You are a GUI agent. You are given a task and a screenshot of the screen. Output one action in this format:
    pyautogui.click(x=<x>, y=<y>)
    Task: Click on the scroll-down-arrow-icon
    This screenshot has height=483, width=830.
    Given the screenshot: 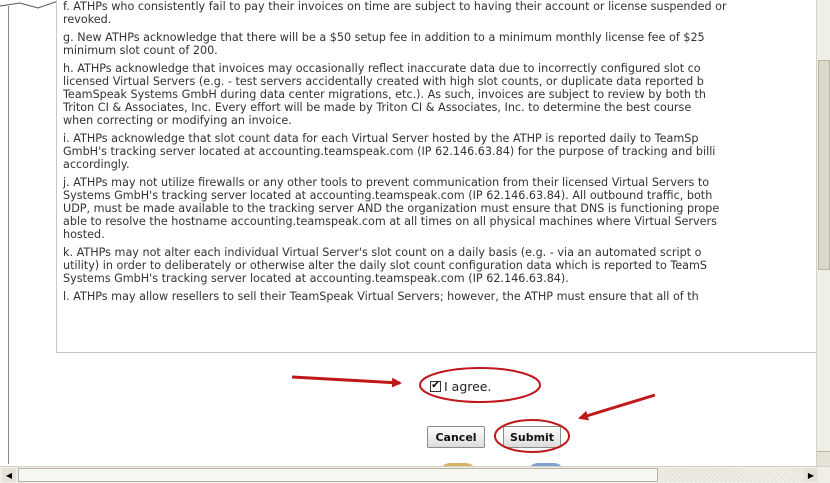 What is the action you would take?
    pyautogui.click(x=823, y=458)
    